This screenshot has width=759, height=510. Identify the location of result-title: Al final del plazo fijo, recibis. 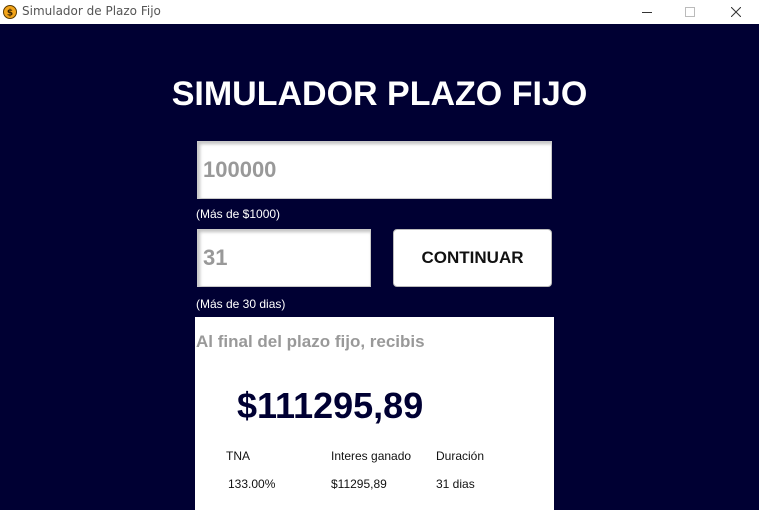
(310, 341).